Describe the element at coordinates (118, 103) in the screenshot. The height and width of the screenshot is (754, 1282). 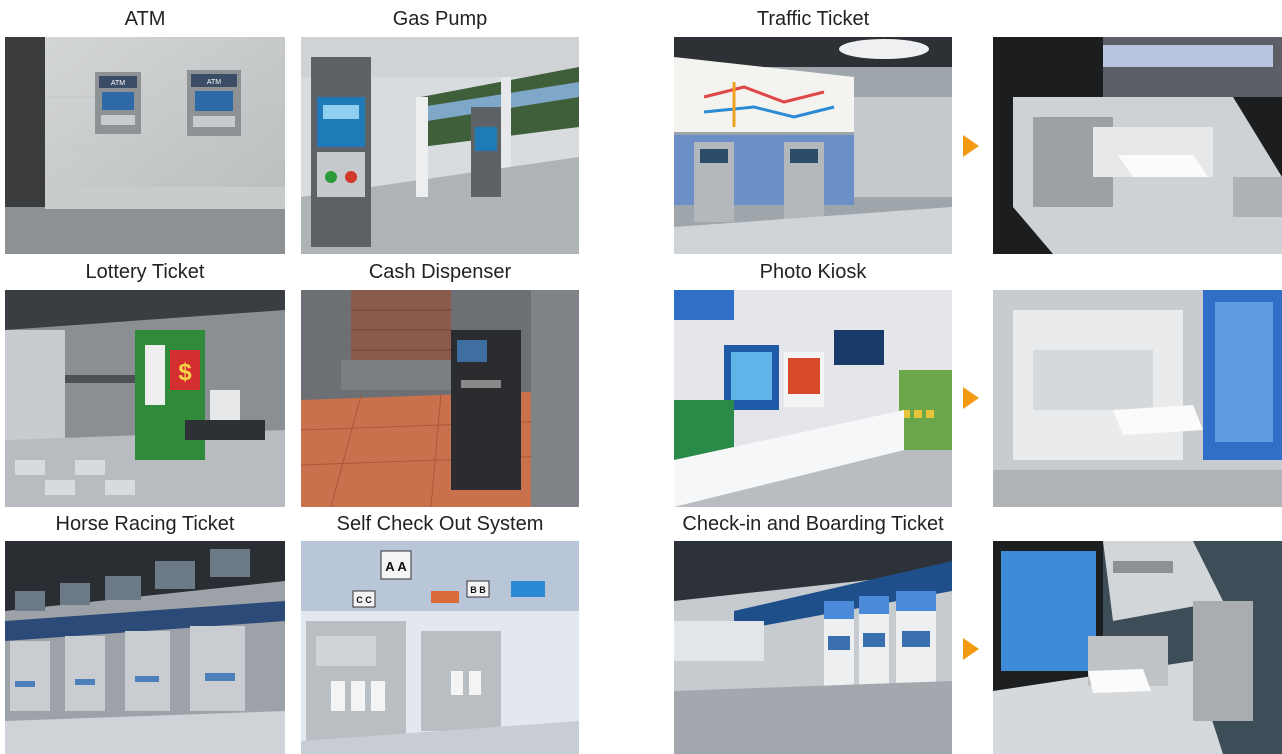
I see `atm-machine-left: ATM` at that location.